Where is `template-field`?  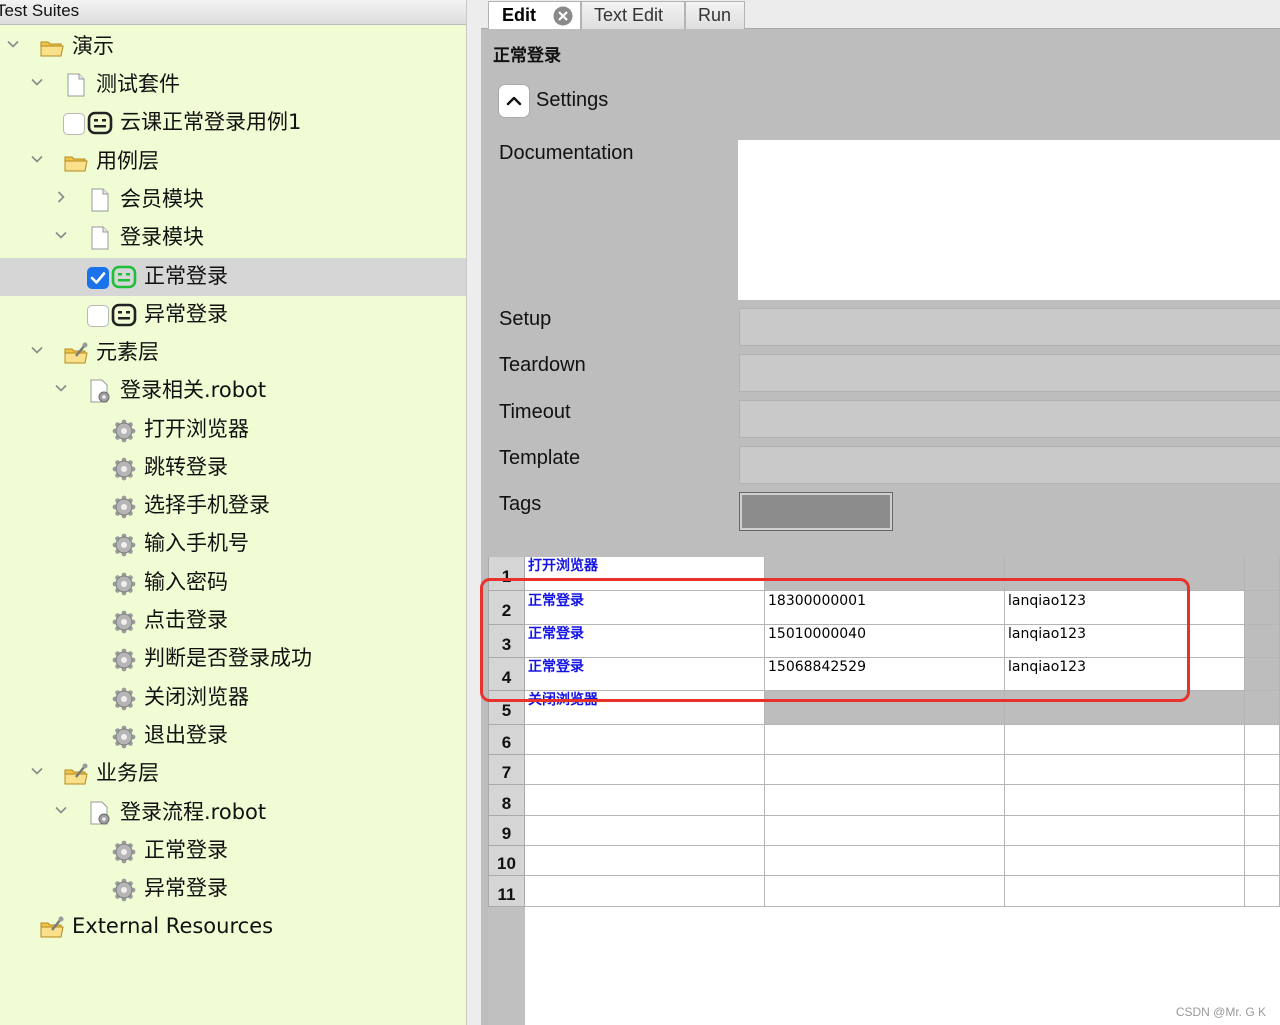 template-field is located at coordinates (1009, 465).